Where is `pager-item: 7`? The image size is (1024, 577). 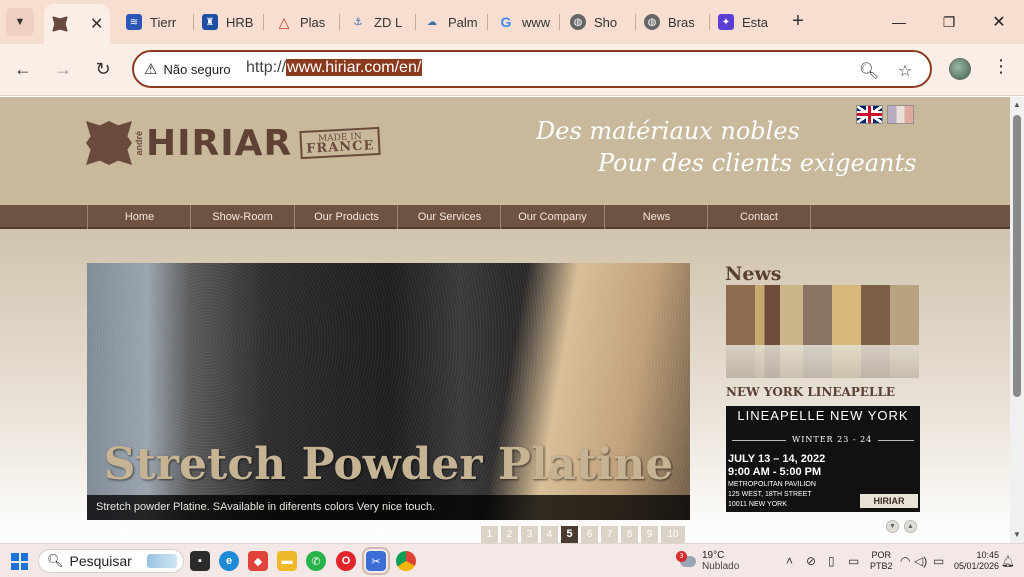 pager-item: 7 is located at coordinates (609, 534).